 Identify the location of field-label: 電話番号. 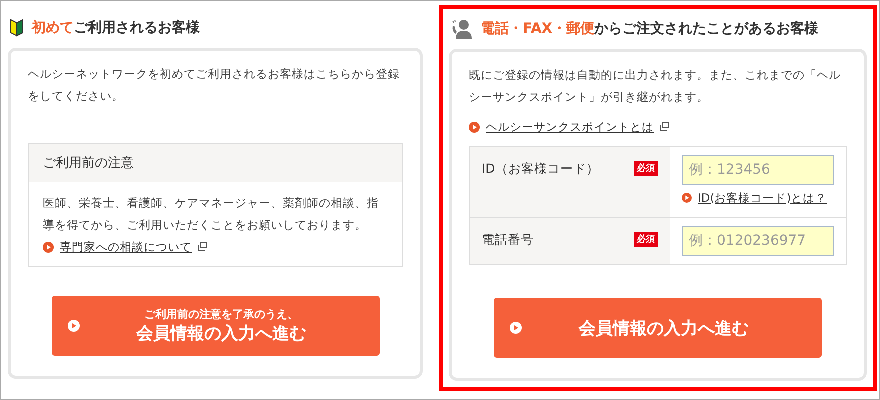
(508, 240).